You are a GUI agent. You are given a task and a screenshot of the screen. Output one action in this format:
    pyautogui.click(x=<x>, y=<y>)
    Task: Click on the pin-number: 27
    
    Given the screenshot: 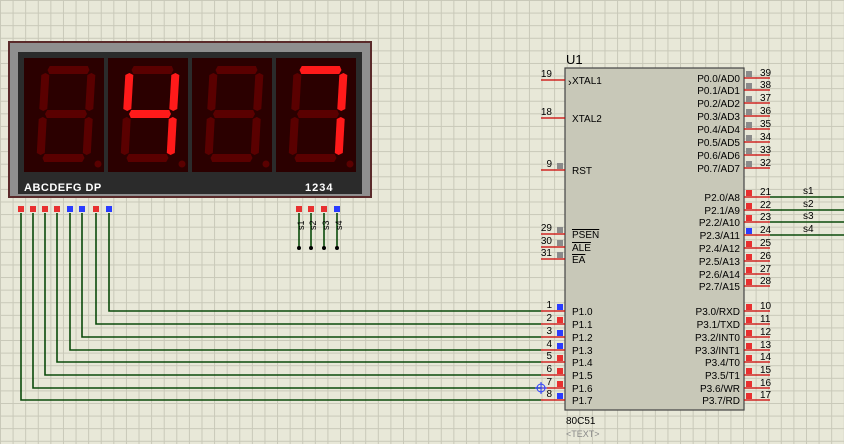 What is the action you would take?
    pyautogui.click(x=766, y=269)
    